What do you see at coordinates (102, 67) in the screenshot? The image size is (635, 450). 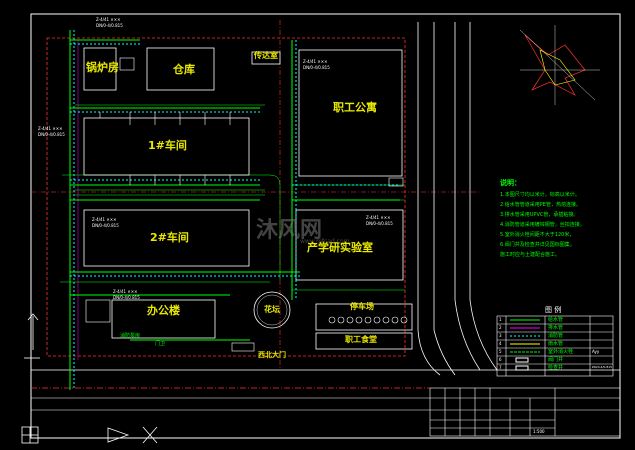 I see `label-boiler: 锅炉房` at bounding box center [102, 67].